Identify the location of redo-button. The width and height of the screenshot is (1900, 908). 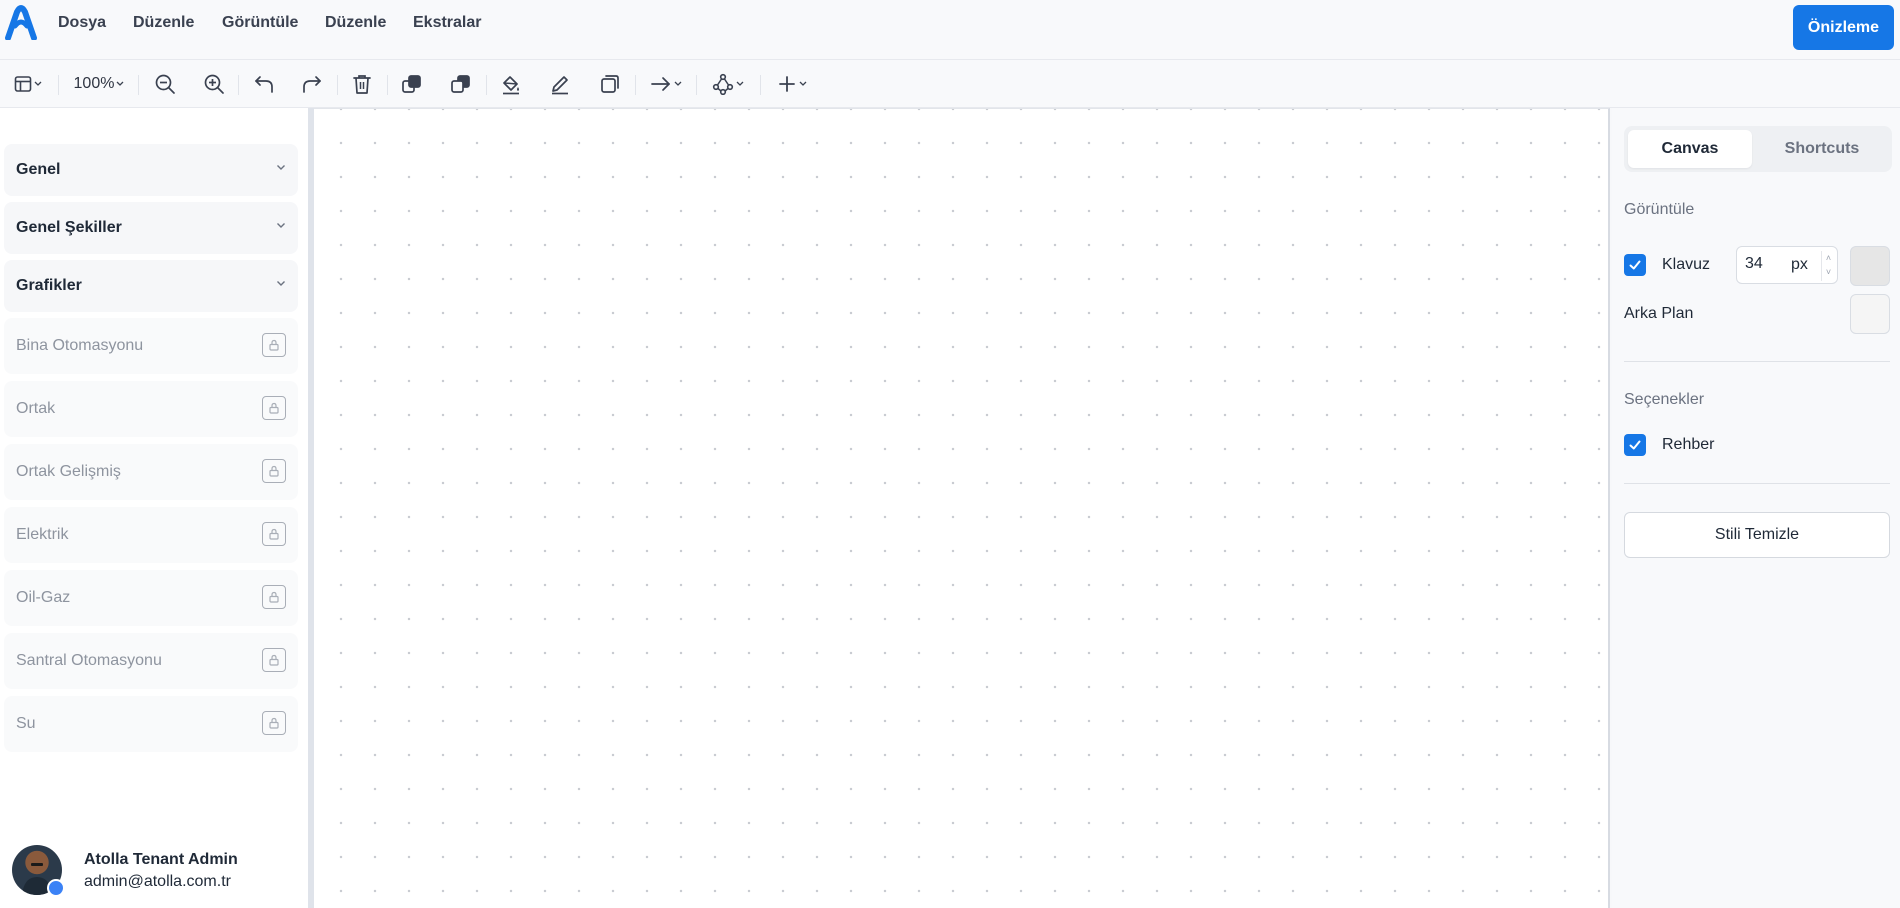
(312, 84).